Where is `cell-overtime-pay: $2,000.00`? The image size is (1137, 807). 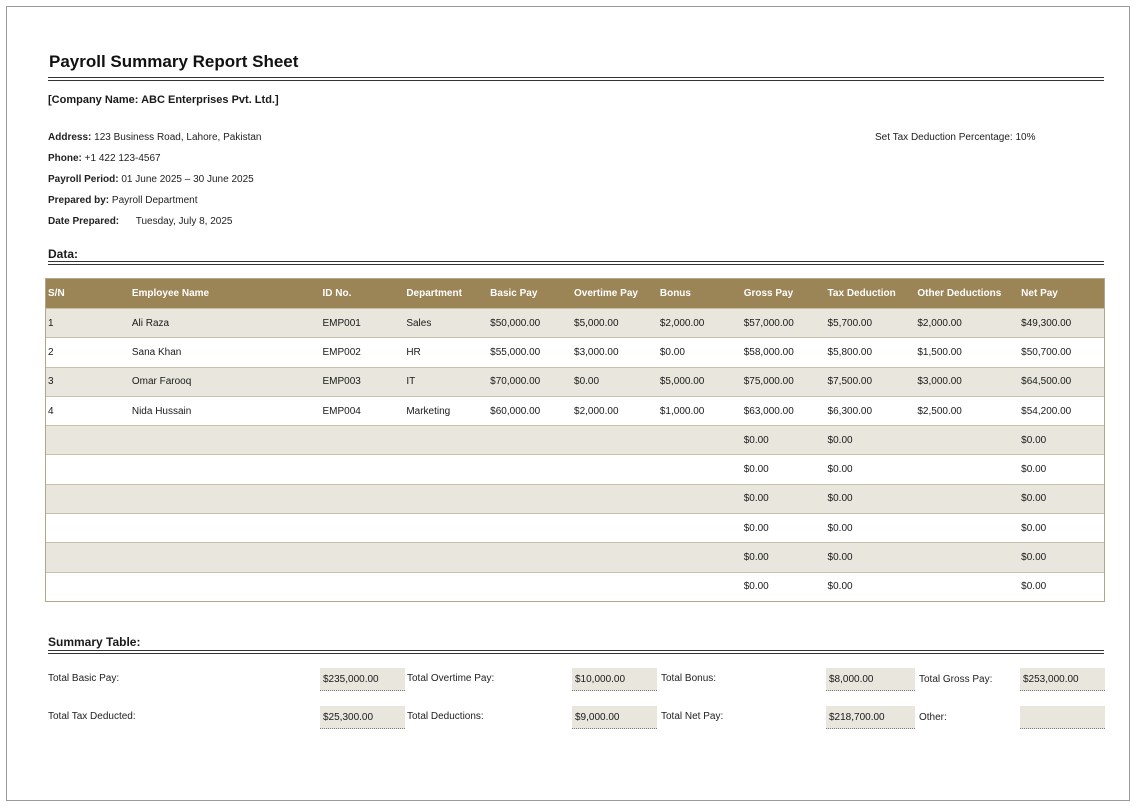
cell-overtime-pay: $2,000.00 is located at coordinates (615, 411).